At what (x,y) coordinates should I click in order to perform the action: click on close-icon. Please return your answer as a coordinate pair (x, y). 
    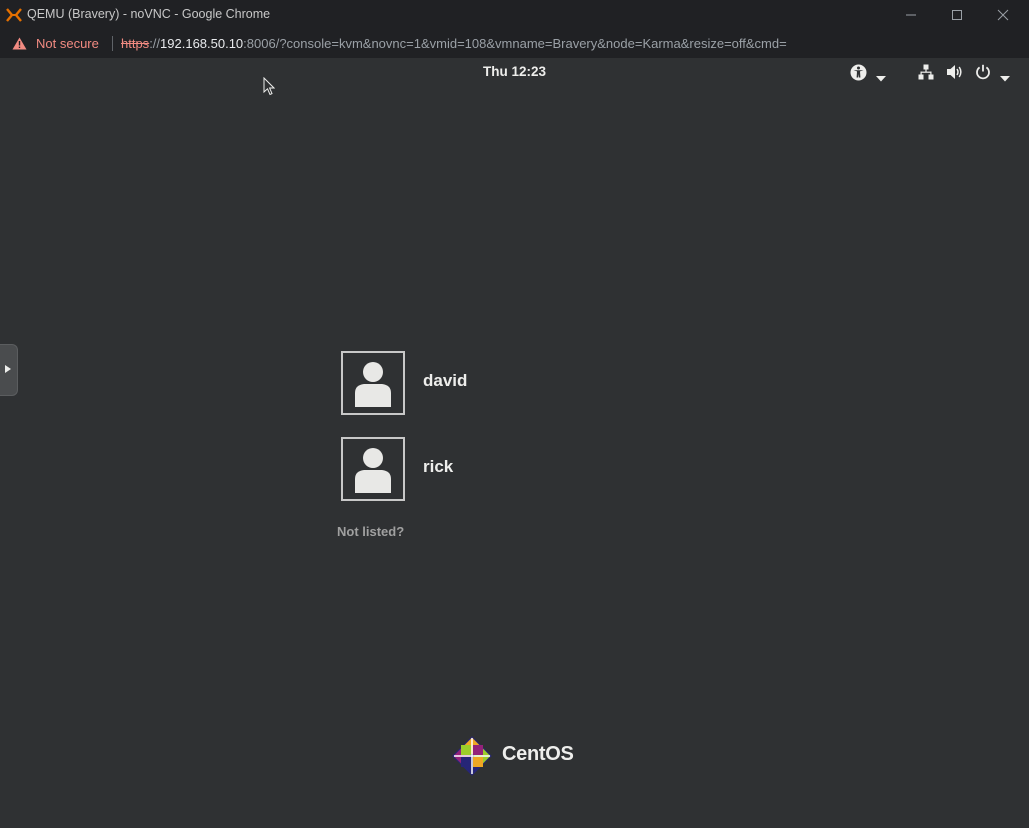
    Looking at the image, I should click on (1003, 15).